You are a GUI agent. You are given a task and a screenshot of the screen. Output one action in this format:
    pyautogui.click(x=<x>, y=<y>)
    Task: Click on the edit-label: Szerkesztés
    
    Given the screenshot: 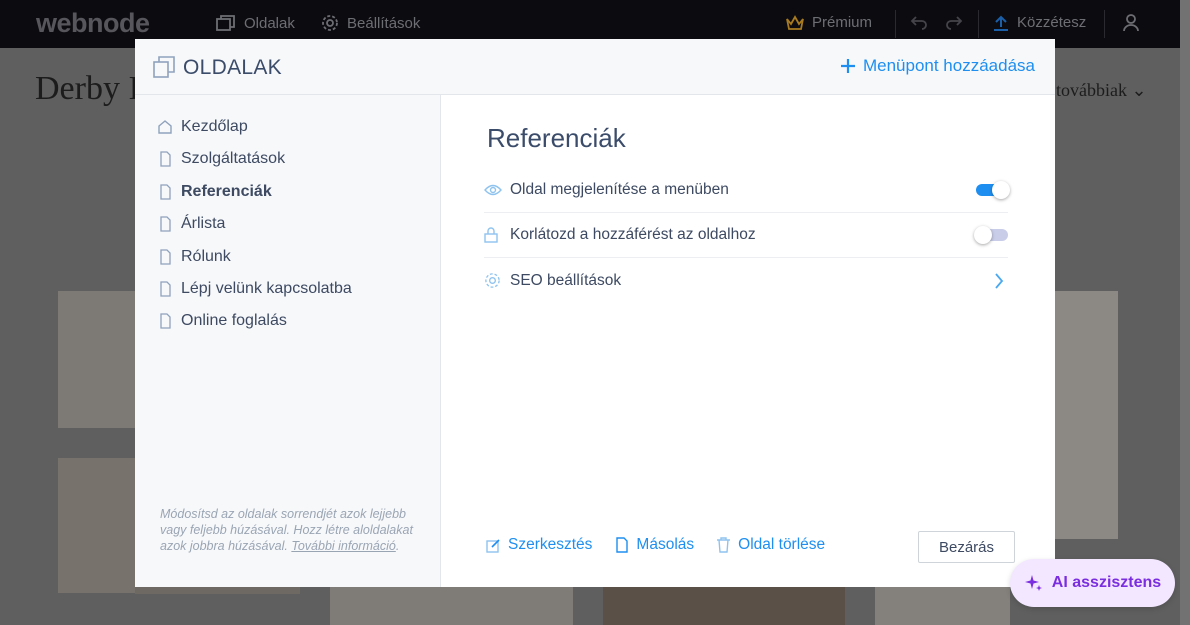 What is the action you would take?
    pyautogui.click(x=550, y=544)
    